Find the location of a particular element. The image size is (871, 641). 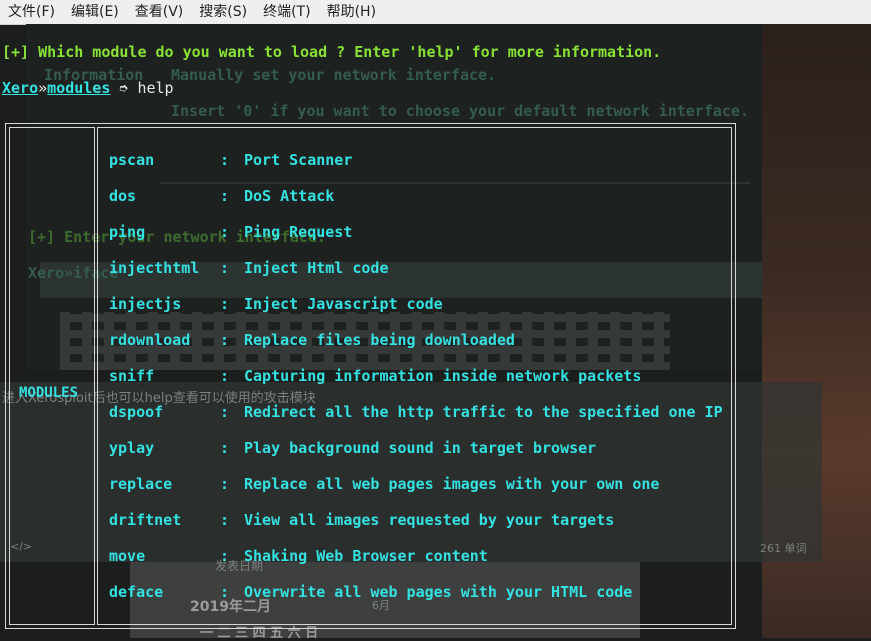

command-prompt: Xero»modules ➮ help is located at coordinates (88, 88).